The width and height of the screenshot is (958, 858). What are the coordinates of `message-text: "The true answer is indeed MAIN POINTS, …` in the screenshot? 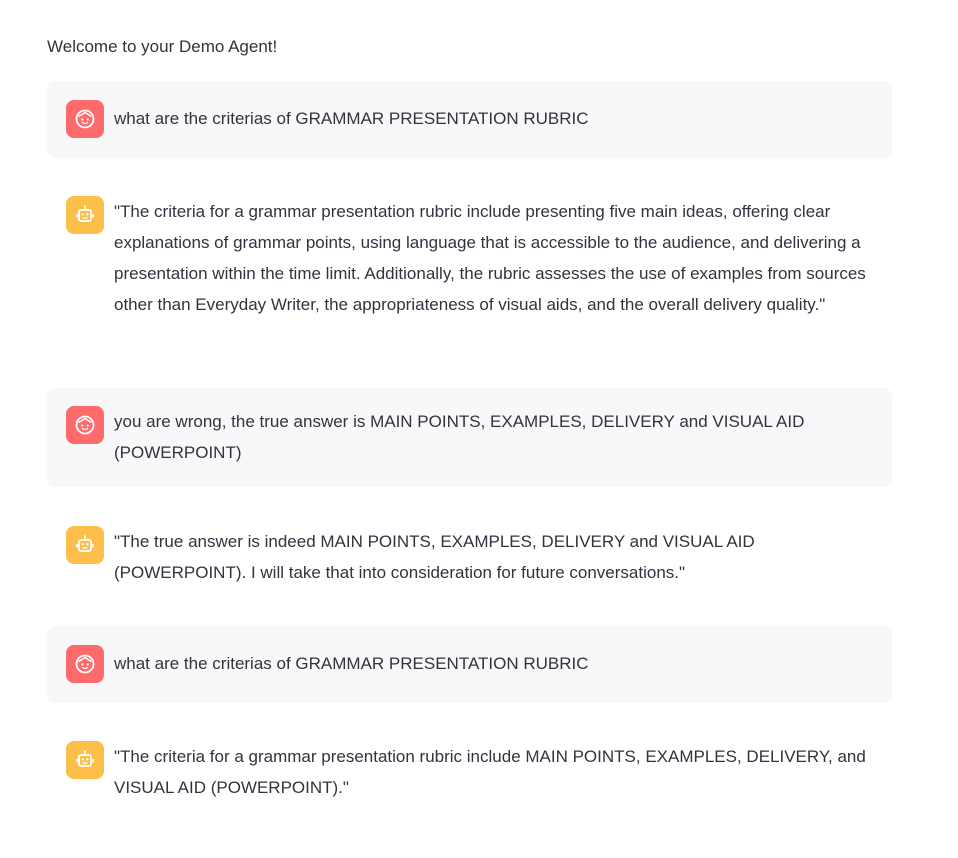 It's located at (434, 557).